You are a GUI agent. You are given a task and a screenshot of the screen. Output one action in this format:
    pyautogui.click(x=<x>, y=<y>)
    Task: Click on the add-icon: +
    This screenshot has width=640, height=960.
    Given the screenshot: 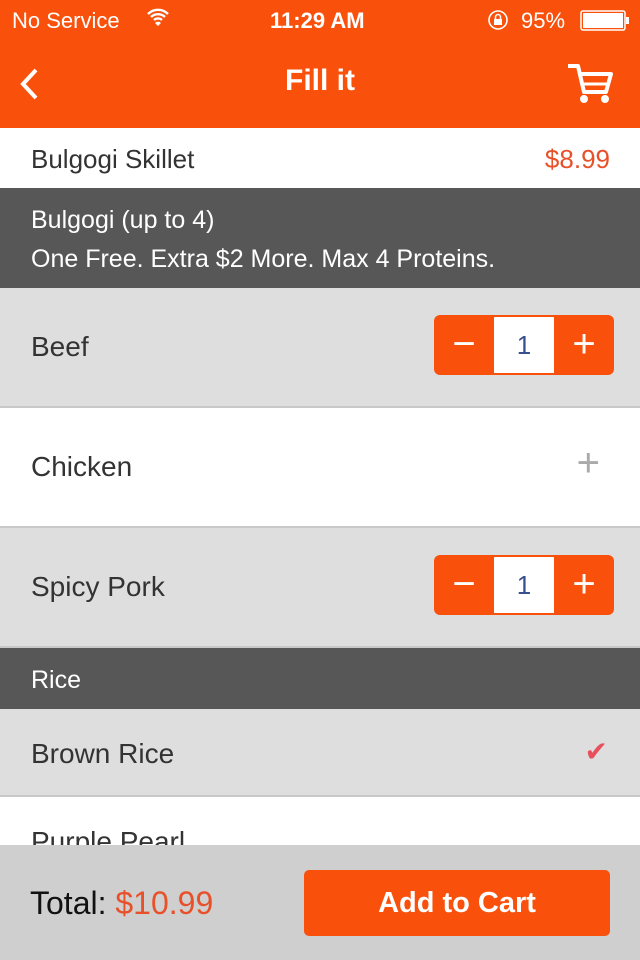 What is the action you would take?
    pyautogui.click(x=588, y=463)
    